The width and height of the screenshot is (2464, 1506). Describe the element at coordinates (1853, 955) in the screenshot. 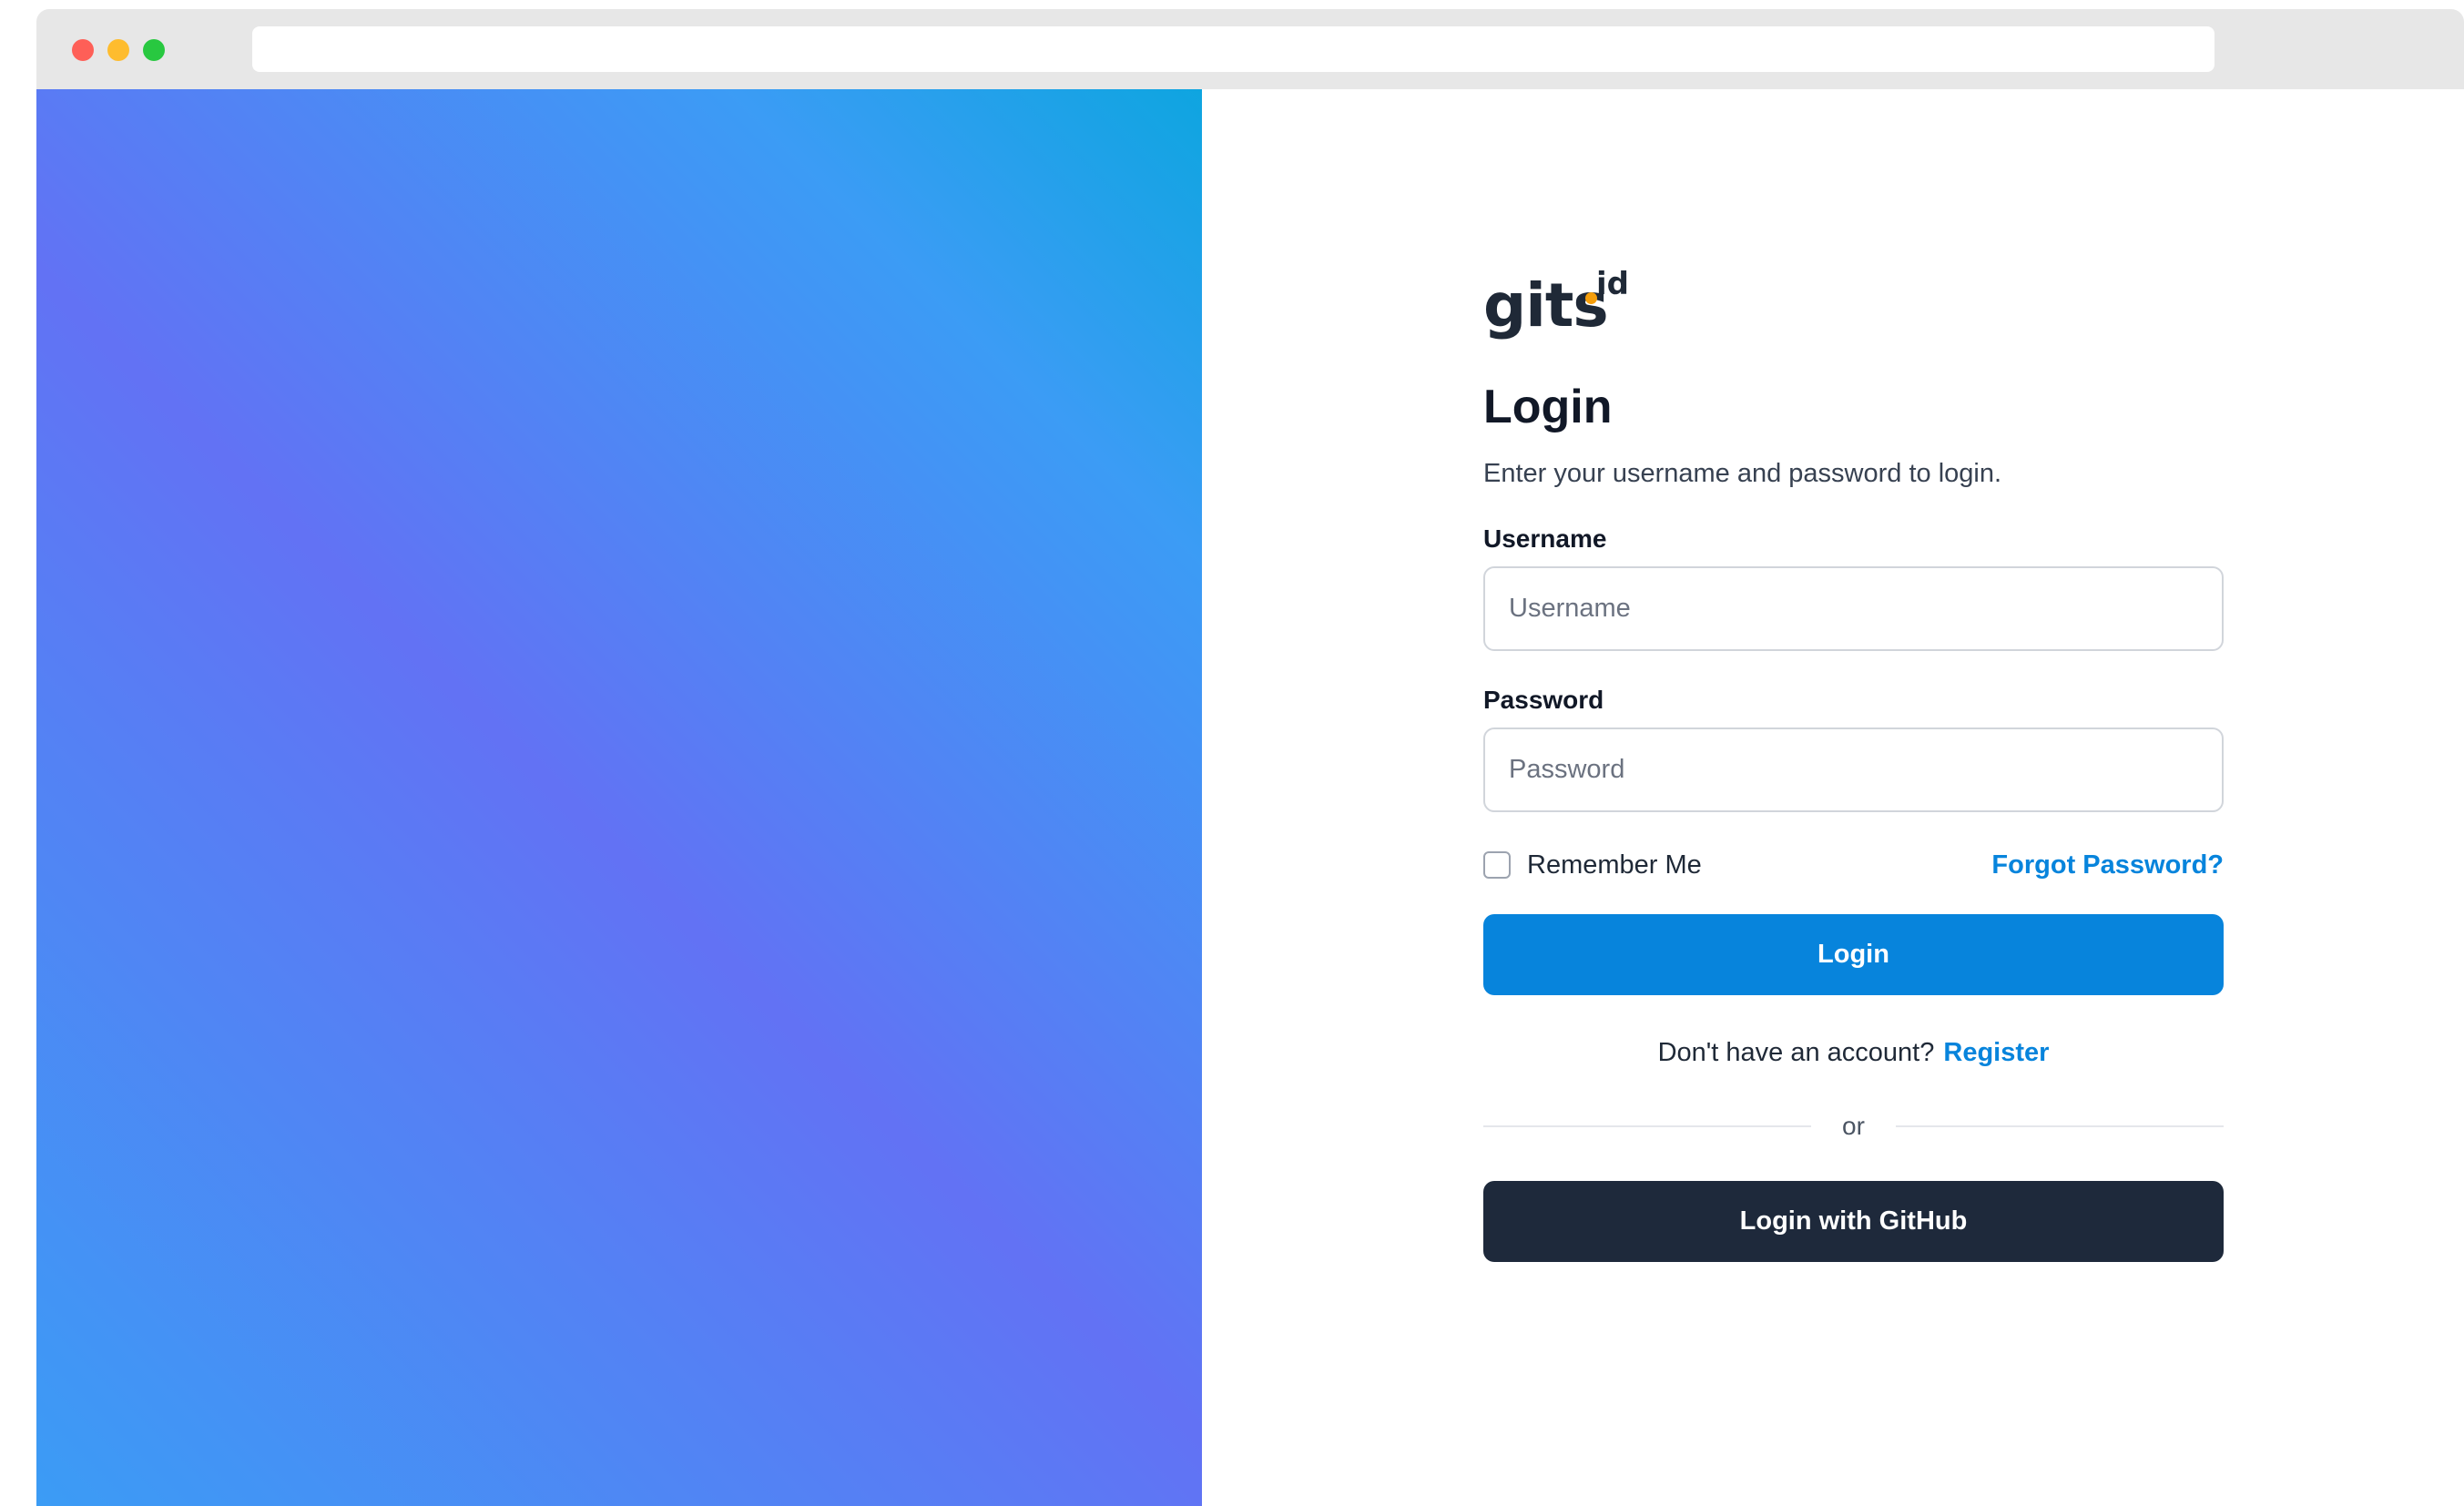

I see `login-button: Login` at that location.